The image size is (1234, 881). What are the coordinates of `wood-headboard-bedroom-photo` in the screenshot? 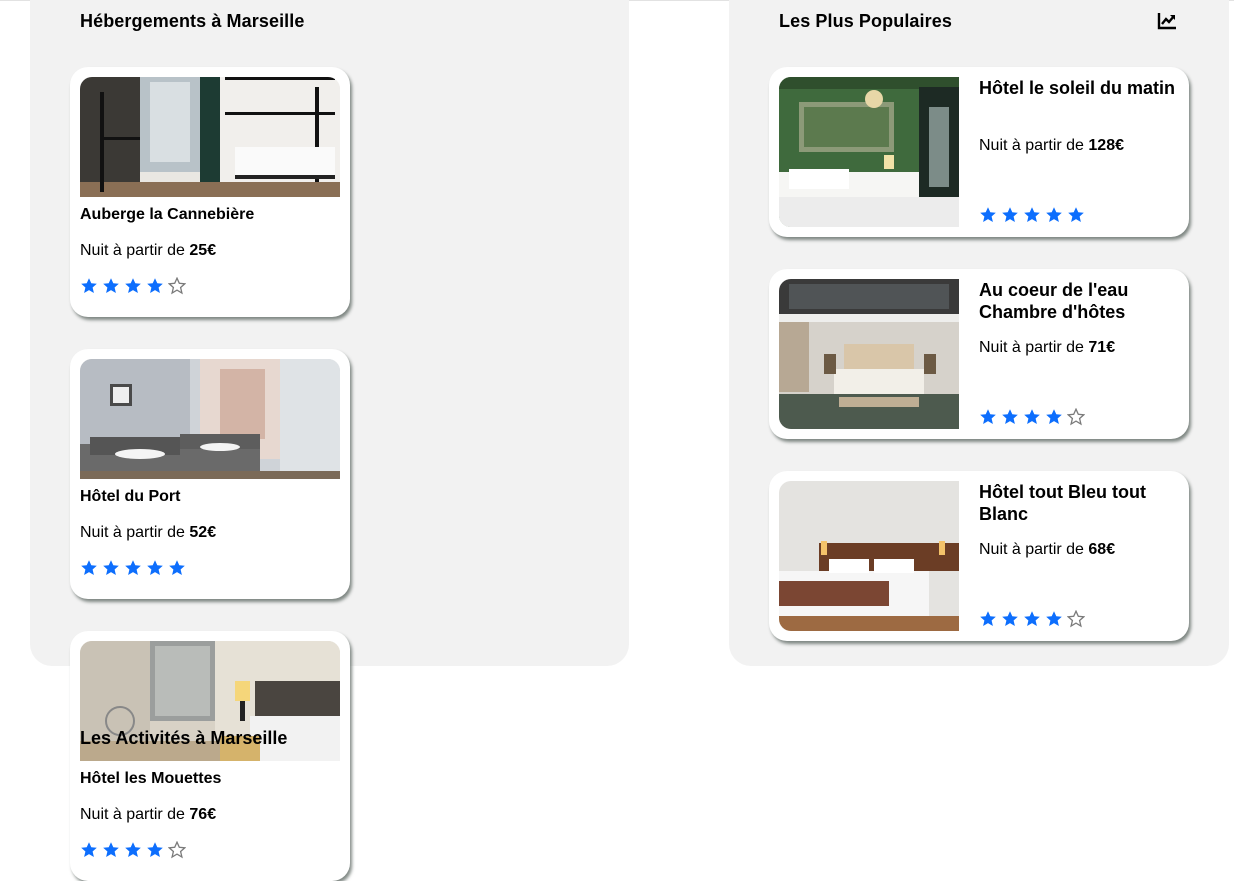 It's located at (869, 556).